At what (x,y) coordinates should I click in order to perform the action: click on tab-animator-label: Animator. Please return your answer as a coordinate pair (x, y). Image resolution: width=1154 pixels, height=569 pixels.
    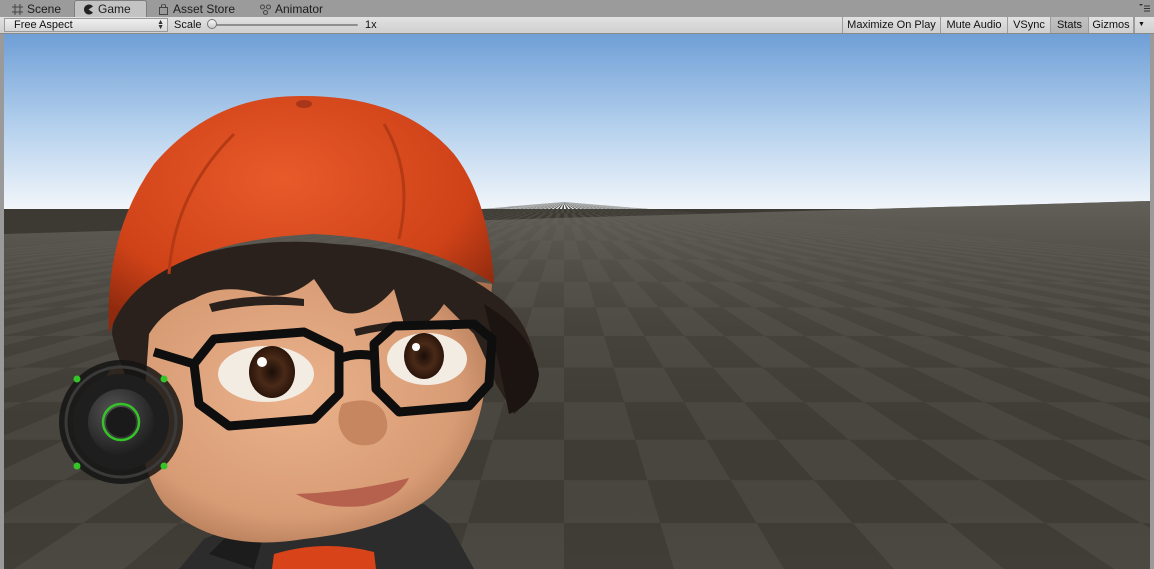
    Looking at the image, I should click on (299, 9).